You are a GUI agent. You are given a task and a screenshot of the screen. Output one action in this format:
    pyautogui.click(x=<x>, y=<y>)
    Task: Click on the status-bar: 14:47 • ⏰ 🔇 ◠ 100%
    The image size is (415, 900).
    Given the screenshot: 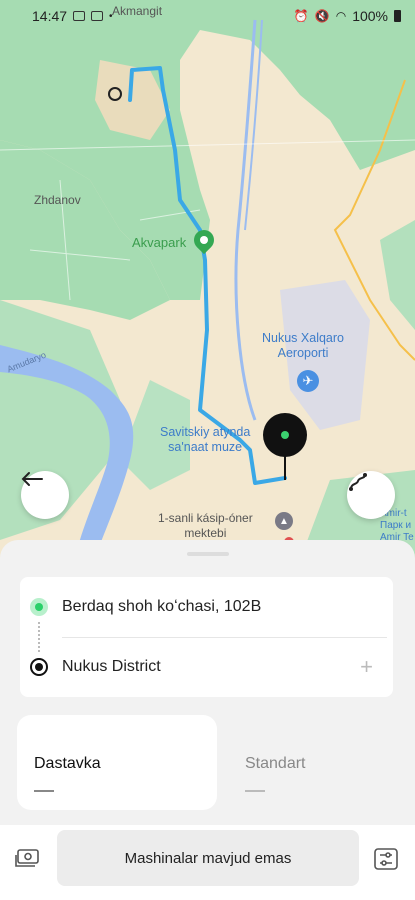 What is the action you would take?
    pyautogui.click(x=207, y=16)
    